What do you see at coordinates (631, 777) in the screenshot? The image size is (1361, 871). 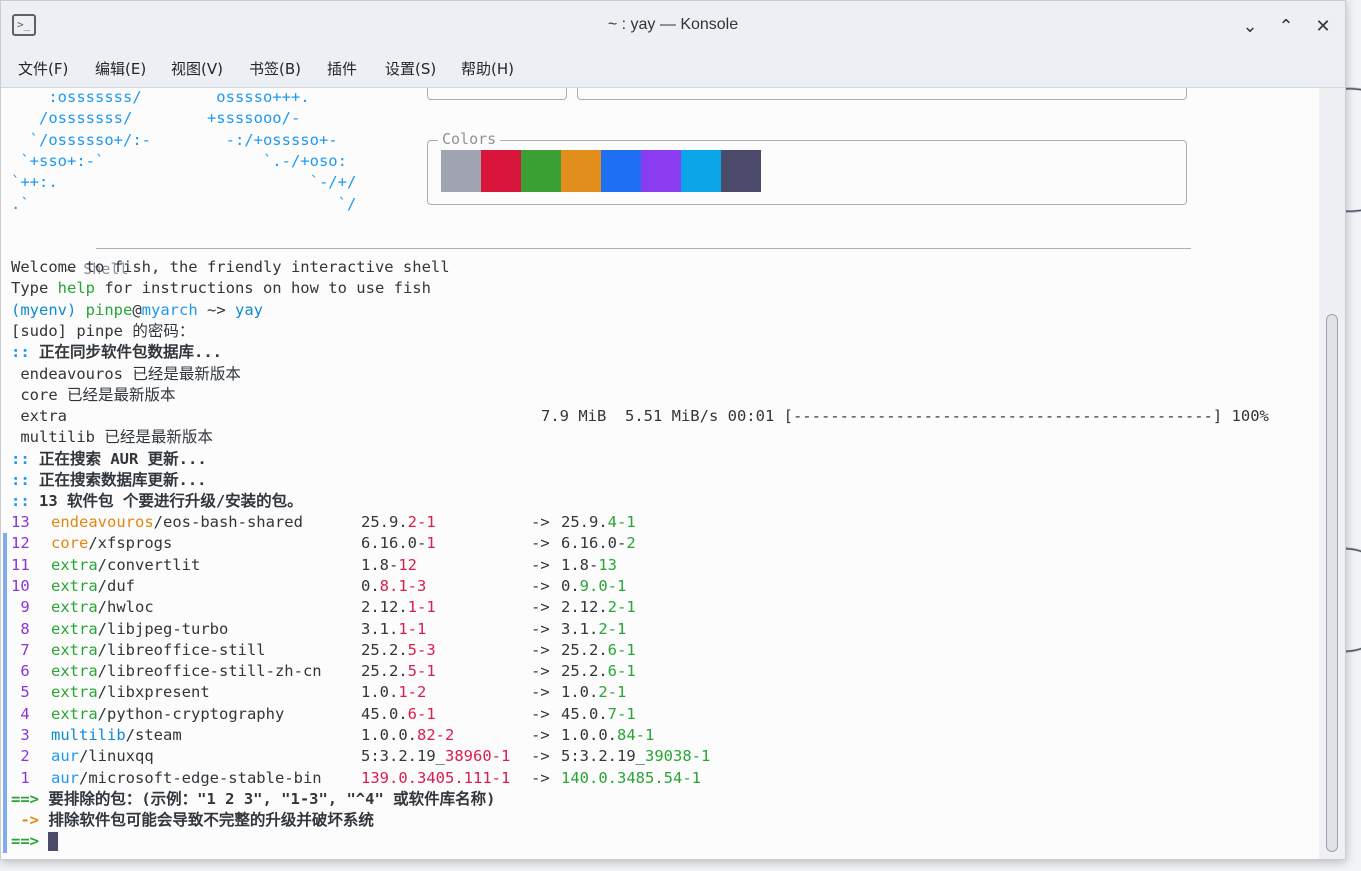 I see `version-diff: 140.0.3485.54-1` at bounding box center [631, 777].